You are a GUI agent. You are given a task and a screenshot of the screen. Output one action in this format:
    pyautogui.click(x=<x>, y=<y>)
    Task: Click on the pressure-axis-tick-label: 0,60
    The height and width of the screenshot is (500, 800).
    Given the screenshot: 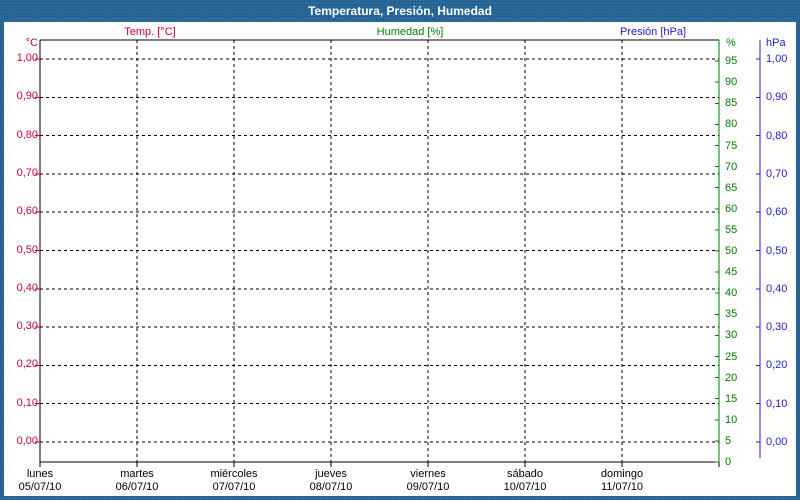 What is the action you would take?
    pyautogui.click(x=777, y=212)
    